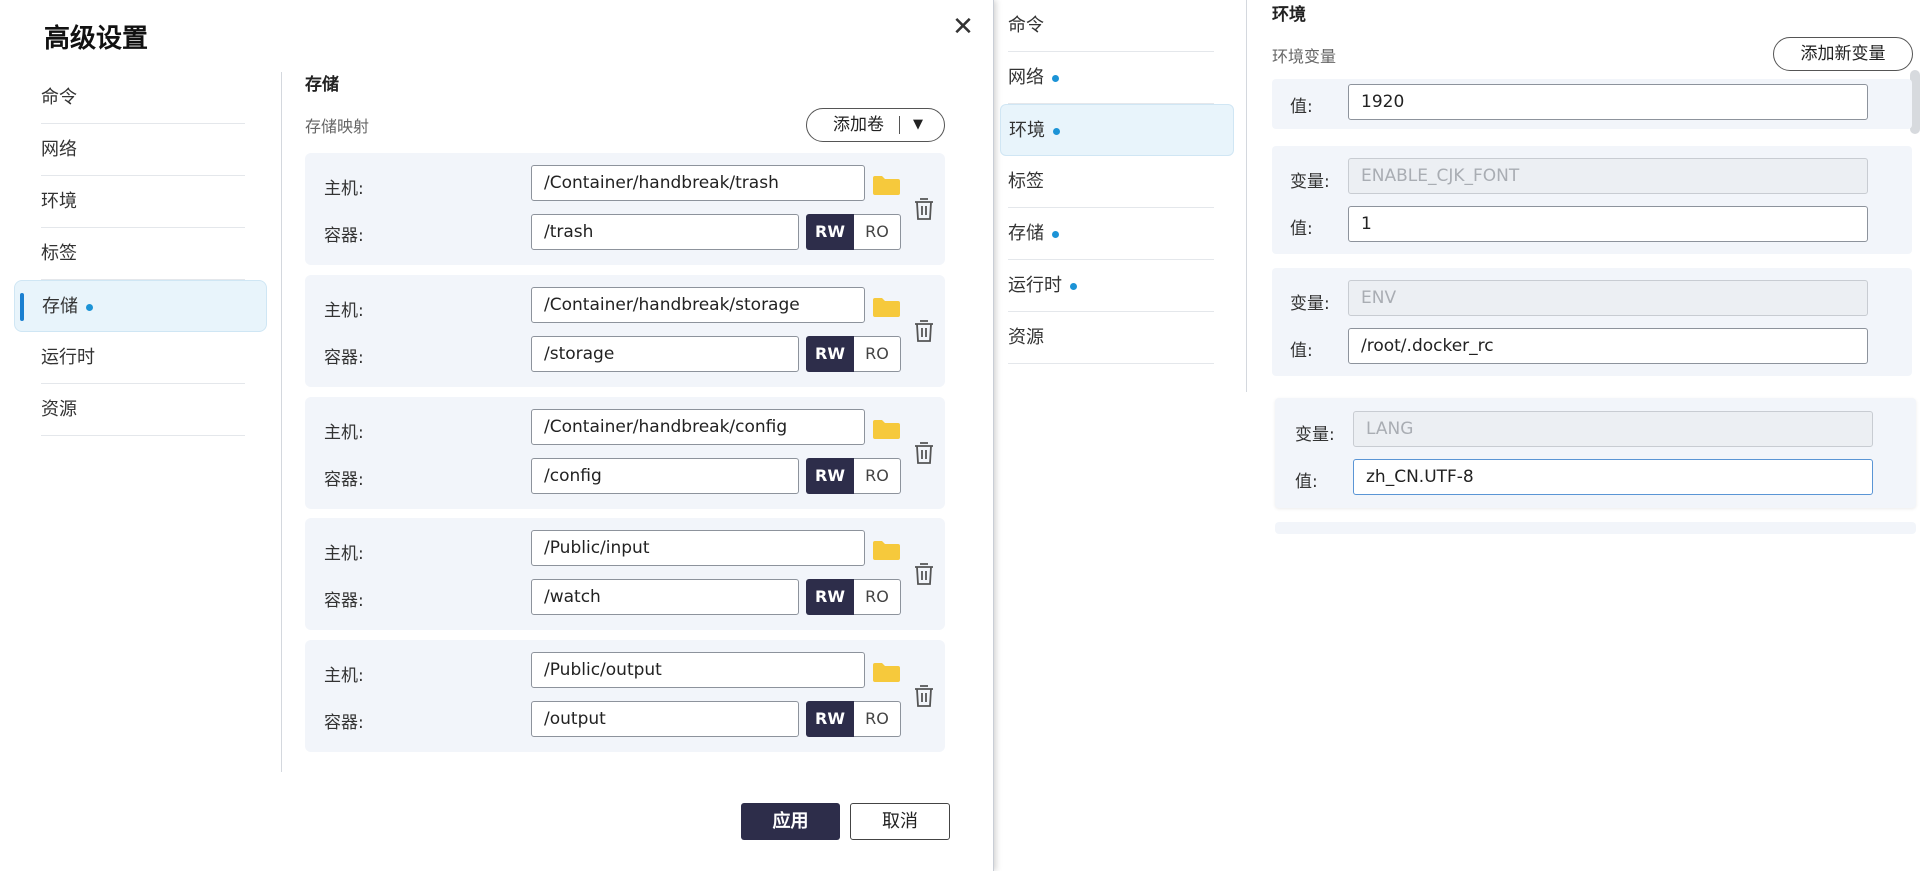 This screenshot has width=1920, height=871. Describe the element at coordinates (140, 254) in the screenshot. I see `nav-item-labels: 标签` at that location.